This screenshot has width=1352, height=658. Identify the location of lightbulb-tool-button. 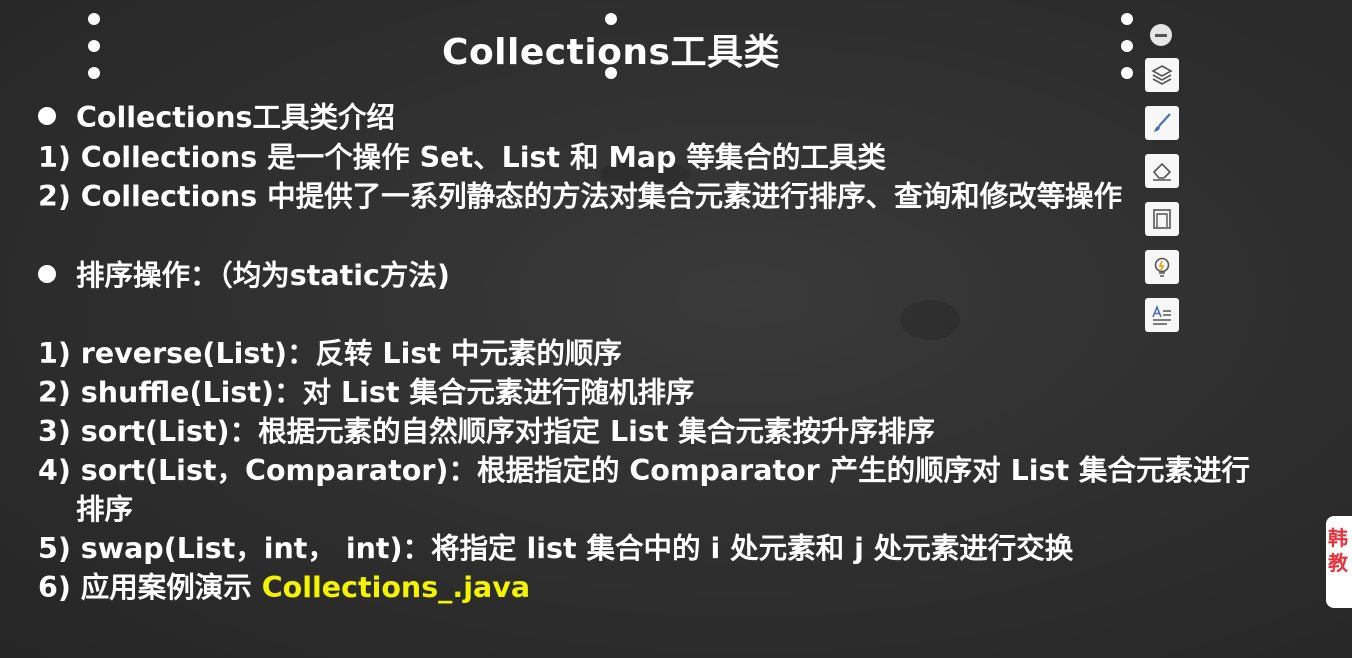
(1162, 267).